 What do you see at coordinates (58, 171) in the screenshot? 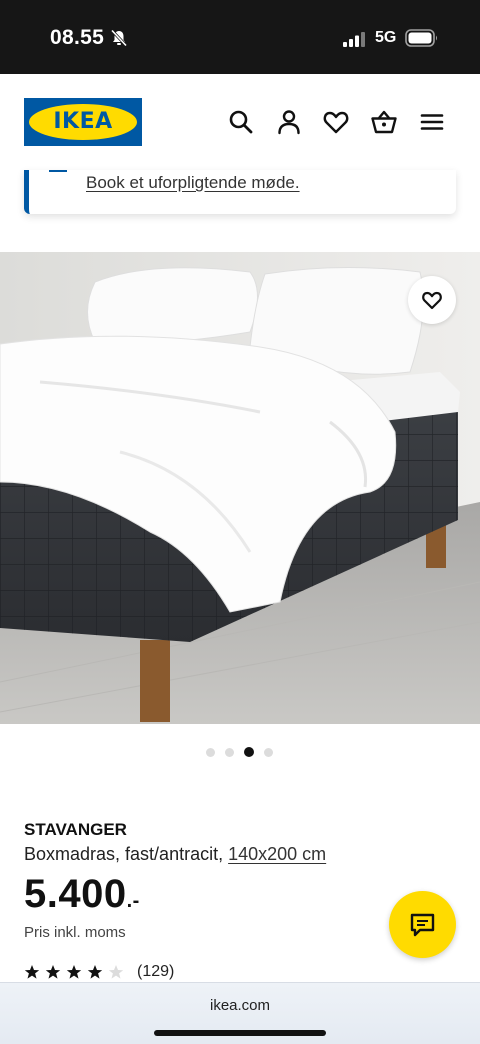
I see `promo-accent` at bounding box center [58, 171].